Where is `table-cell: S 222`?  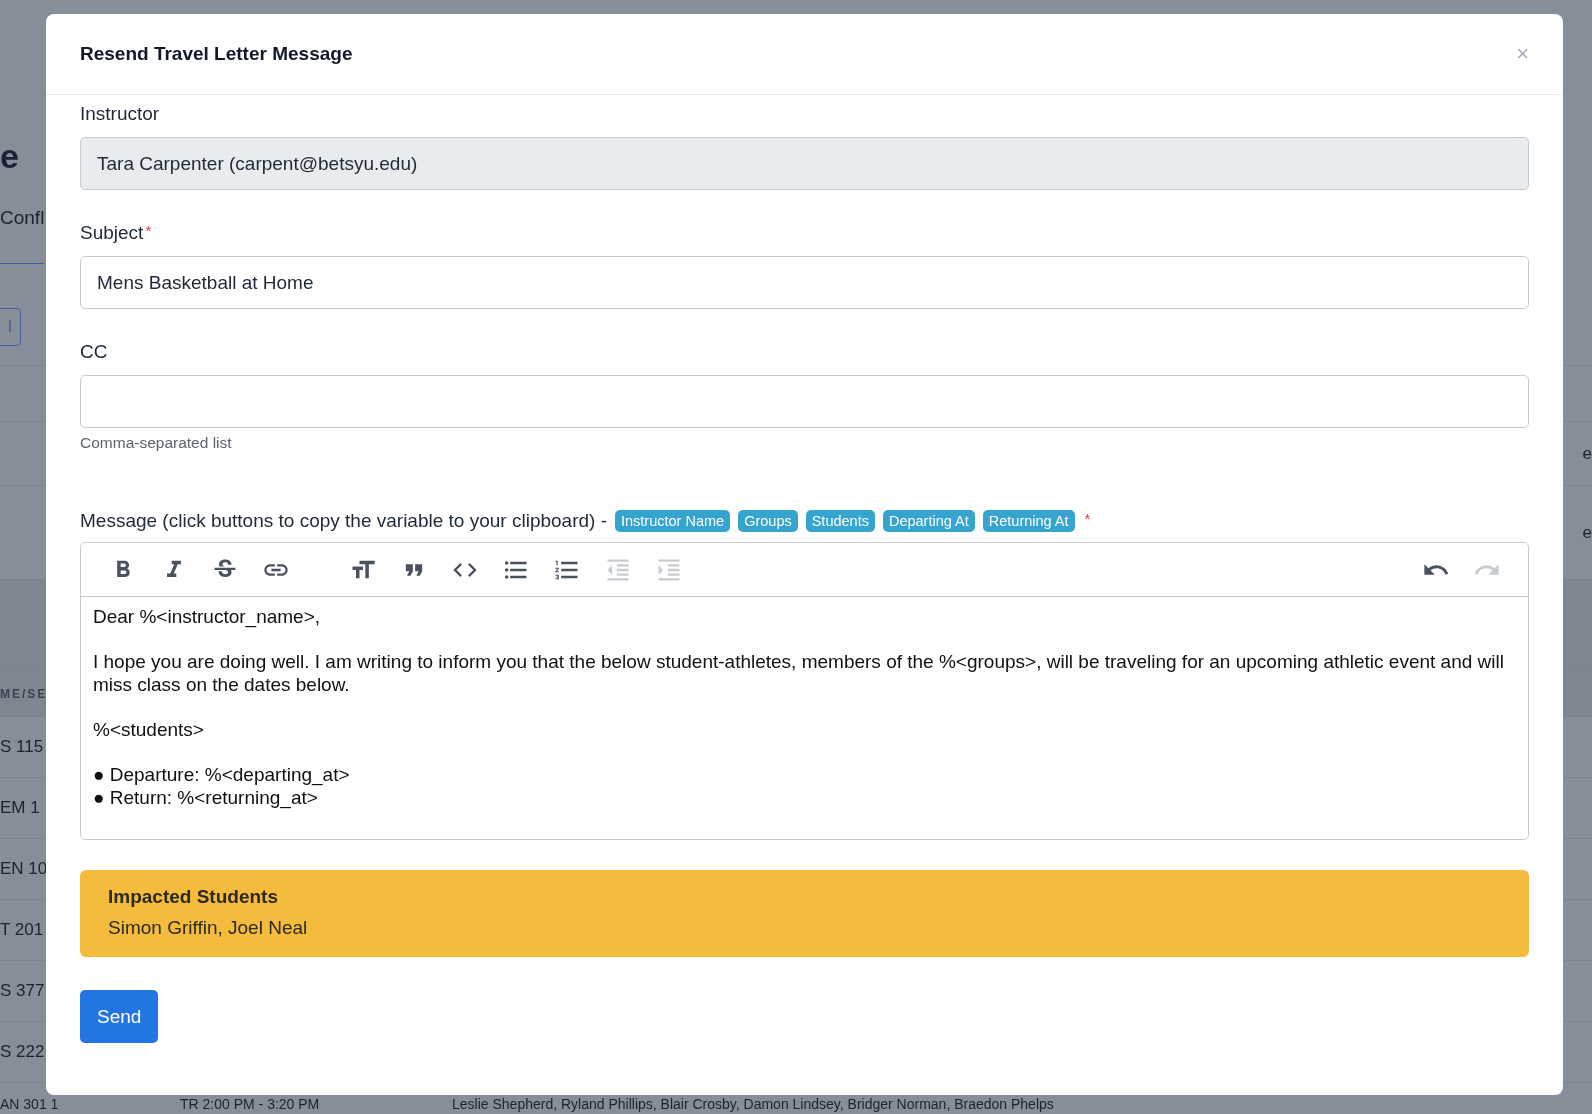 table-cell: S 222 is located at coordinates (22, 1052).